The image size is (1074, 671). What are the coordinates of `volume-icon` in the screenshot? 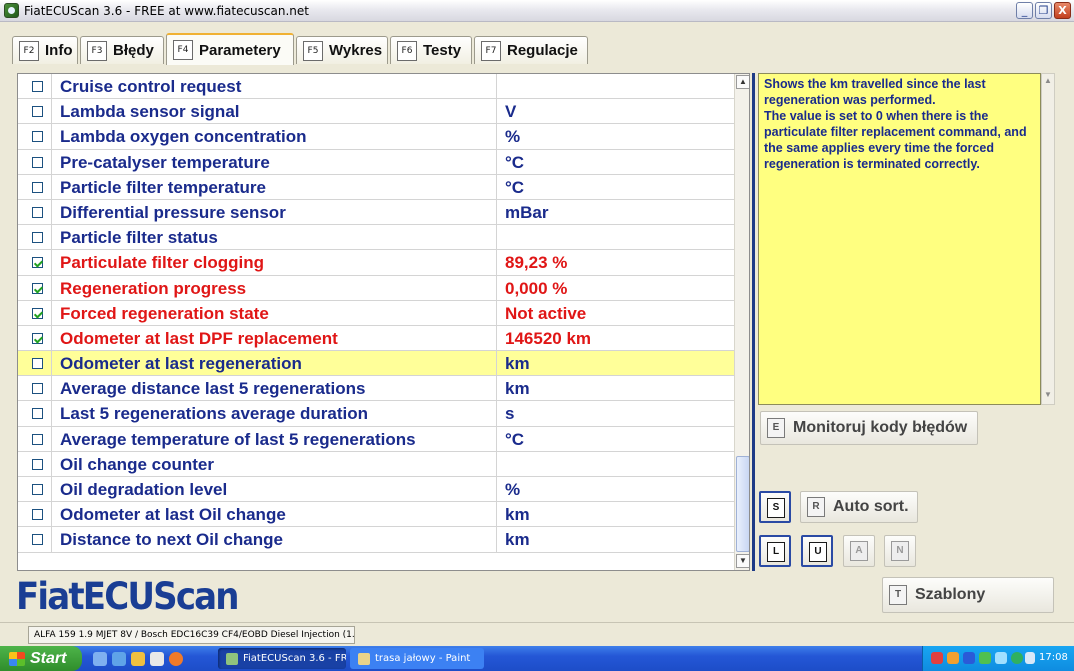 It's located at (1030, 658).